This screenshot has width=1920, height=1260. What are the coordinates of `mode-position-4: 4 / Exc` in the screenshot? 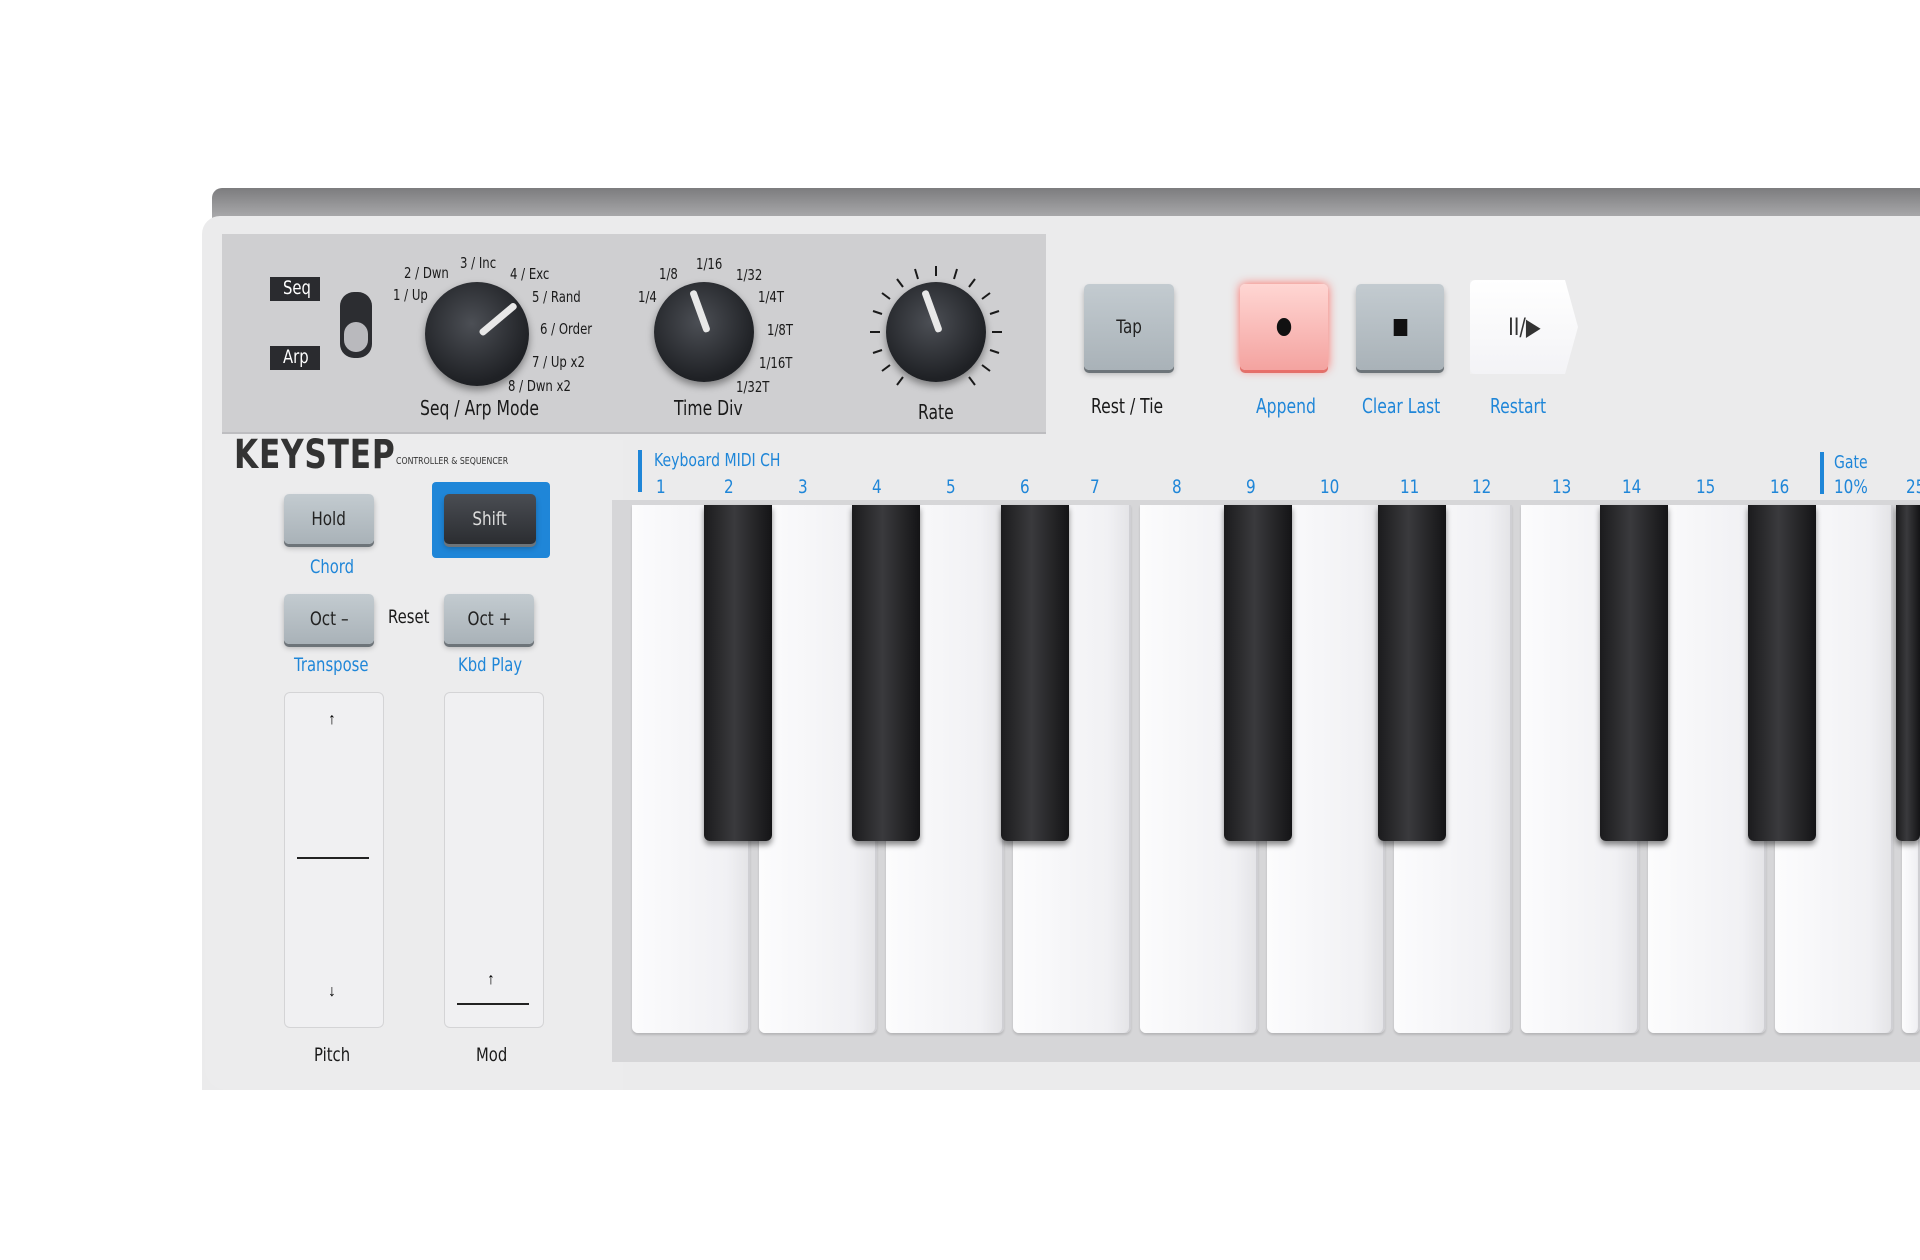 It's located at (530, 274).